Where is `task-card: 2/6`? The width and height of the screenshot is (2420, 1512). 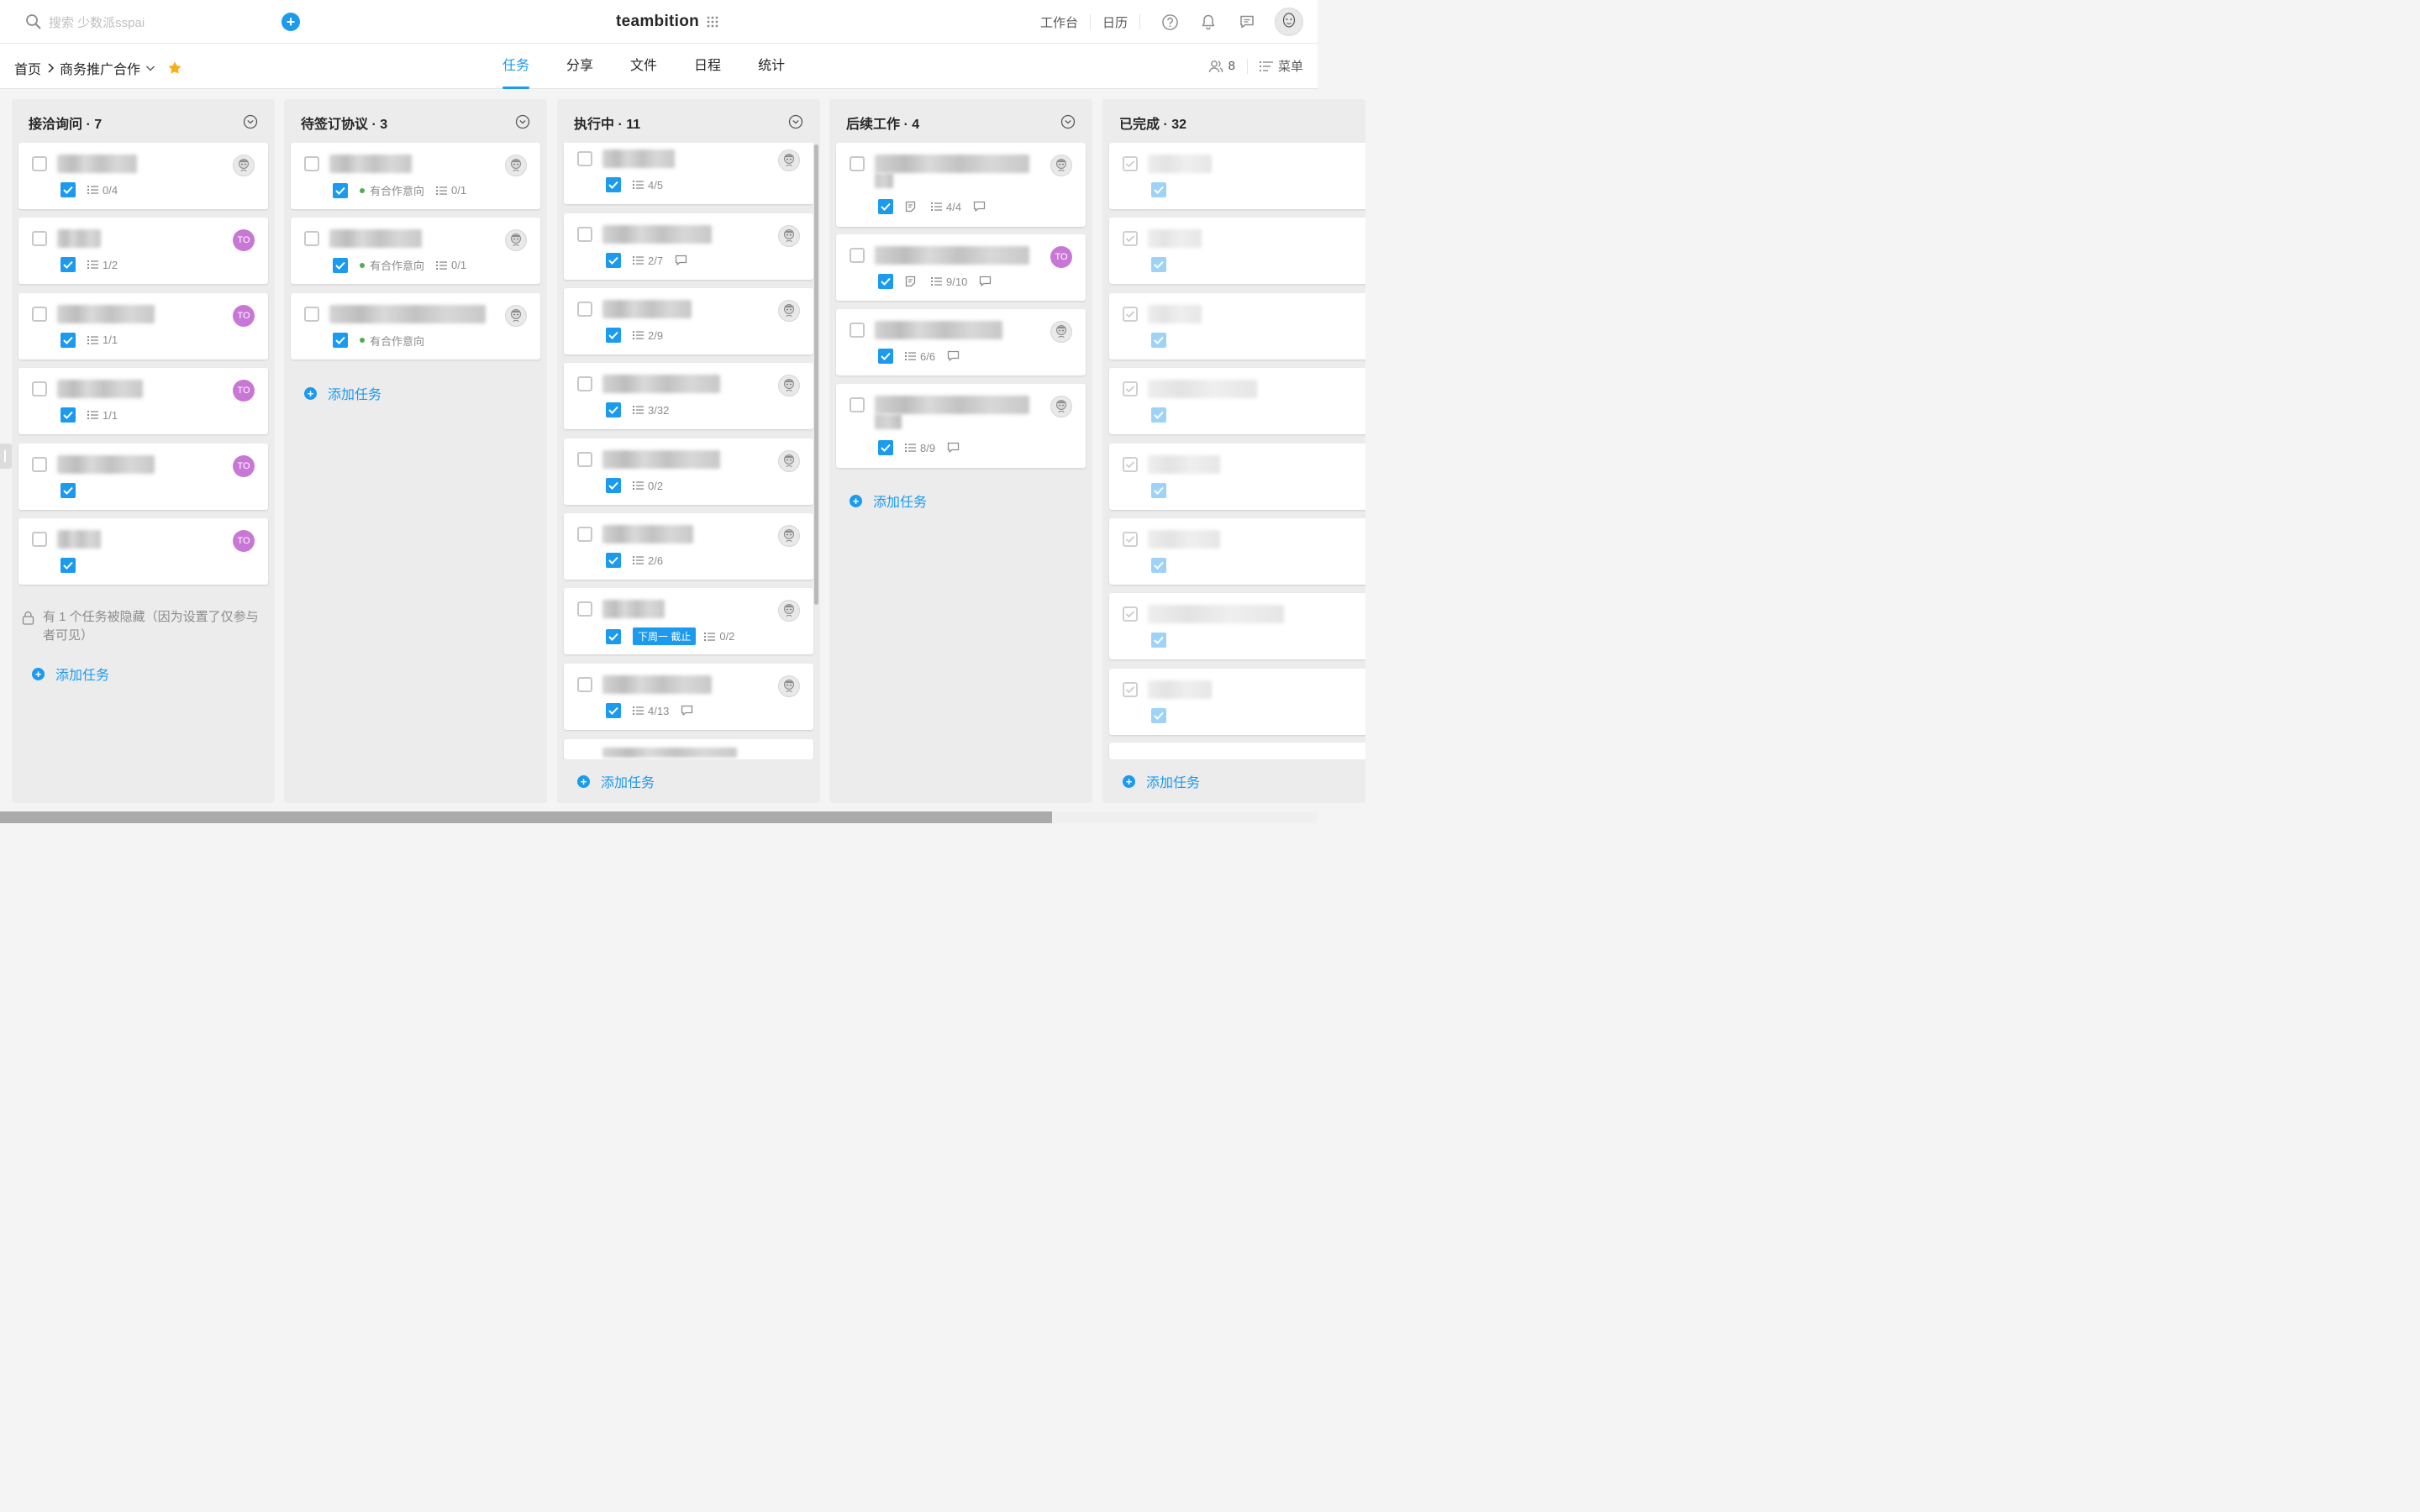
task-card: 2/6 is located at coordinates (688, 546).